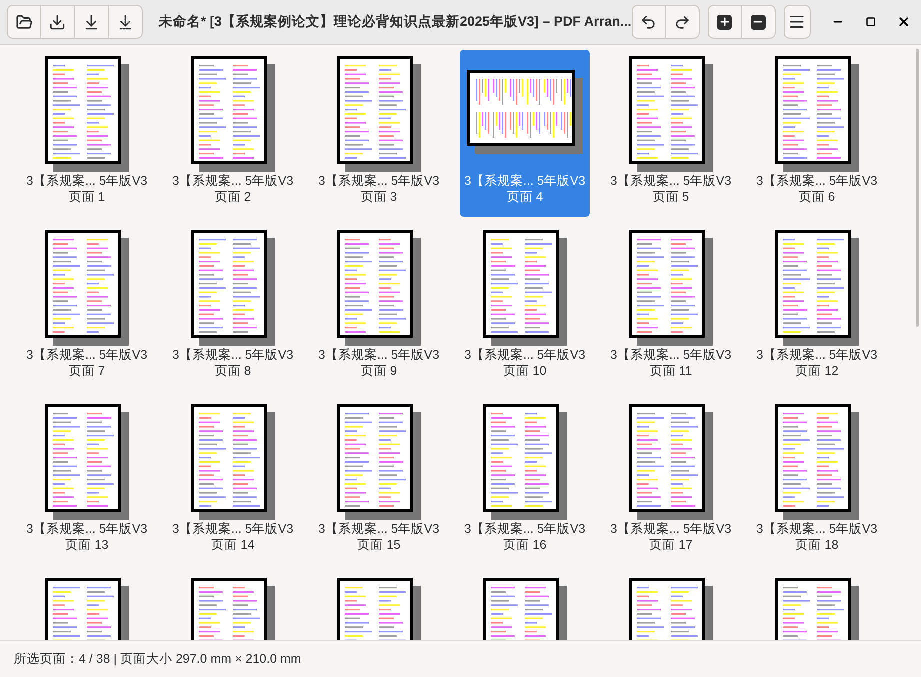  What do you see at coordinates (379, 371) in the screenshot?
I see `page-label: 页面 9` at bounding box center [379, 371].